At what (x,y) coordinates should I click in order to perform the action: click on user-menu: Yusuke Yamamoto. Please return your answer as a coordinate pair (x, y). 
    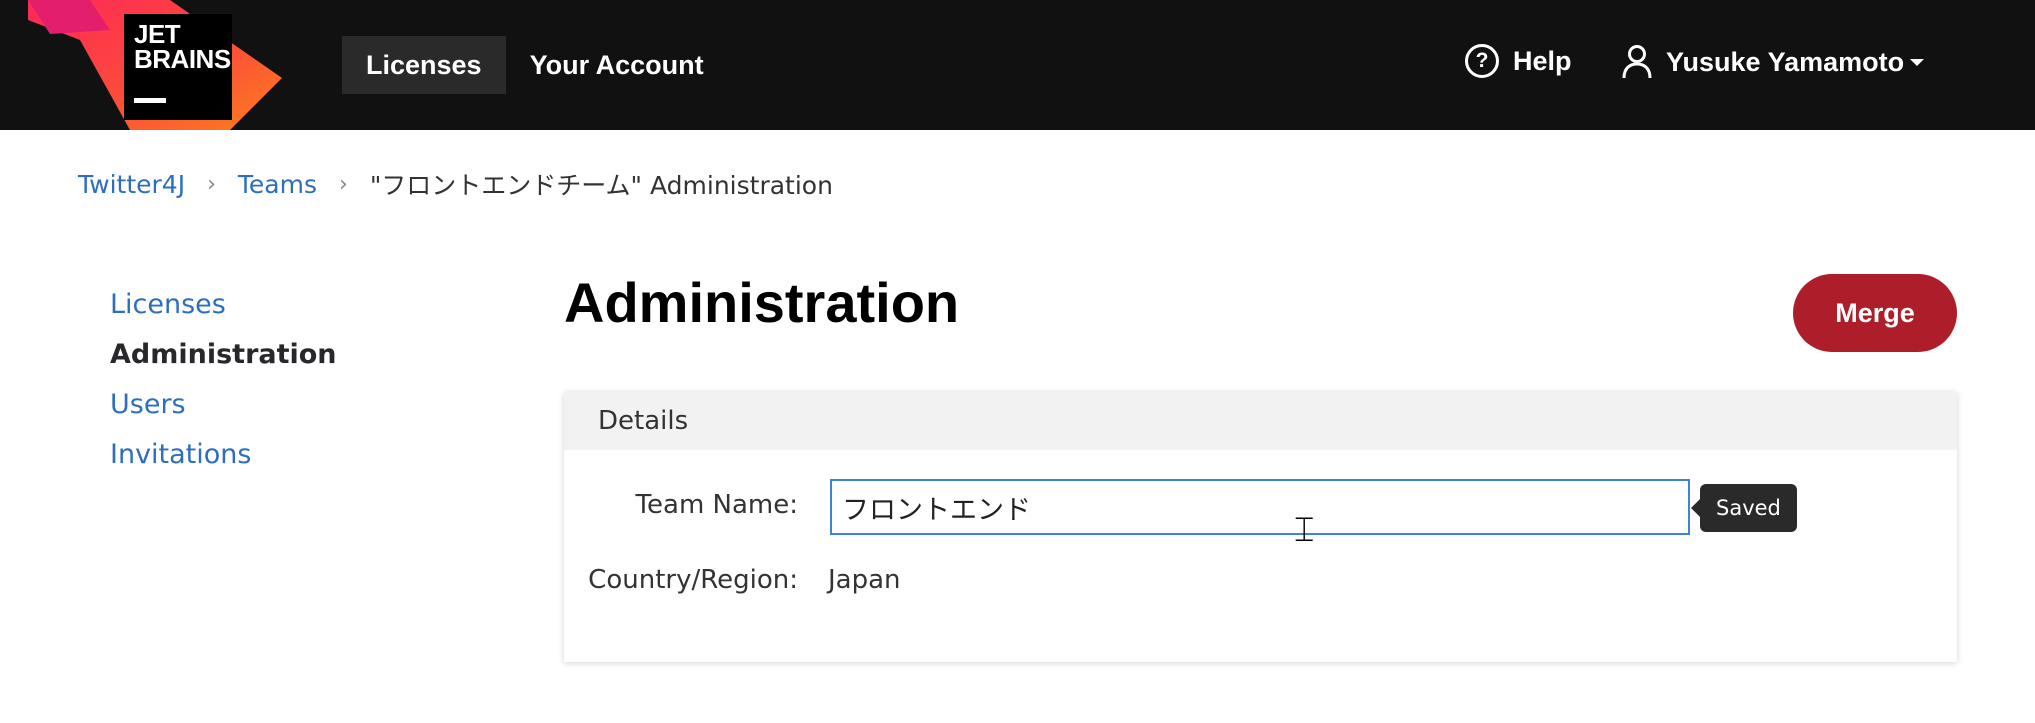
    Looking at the image, I should click on (1773, 62).